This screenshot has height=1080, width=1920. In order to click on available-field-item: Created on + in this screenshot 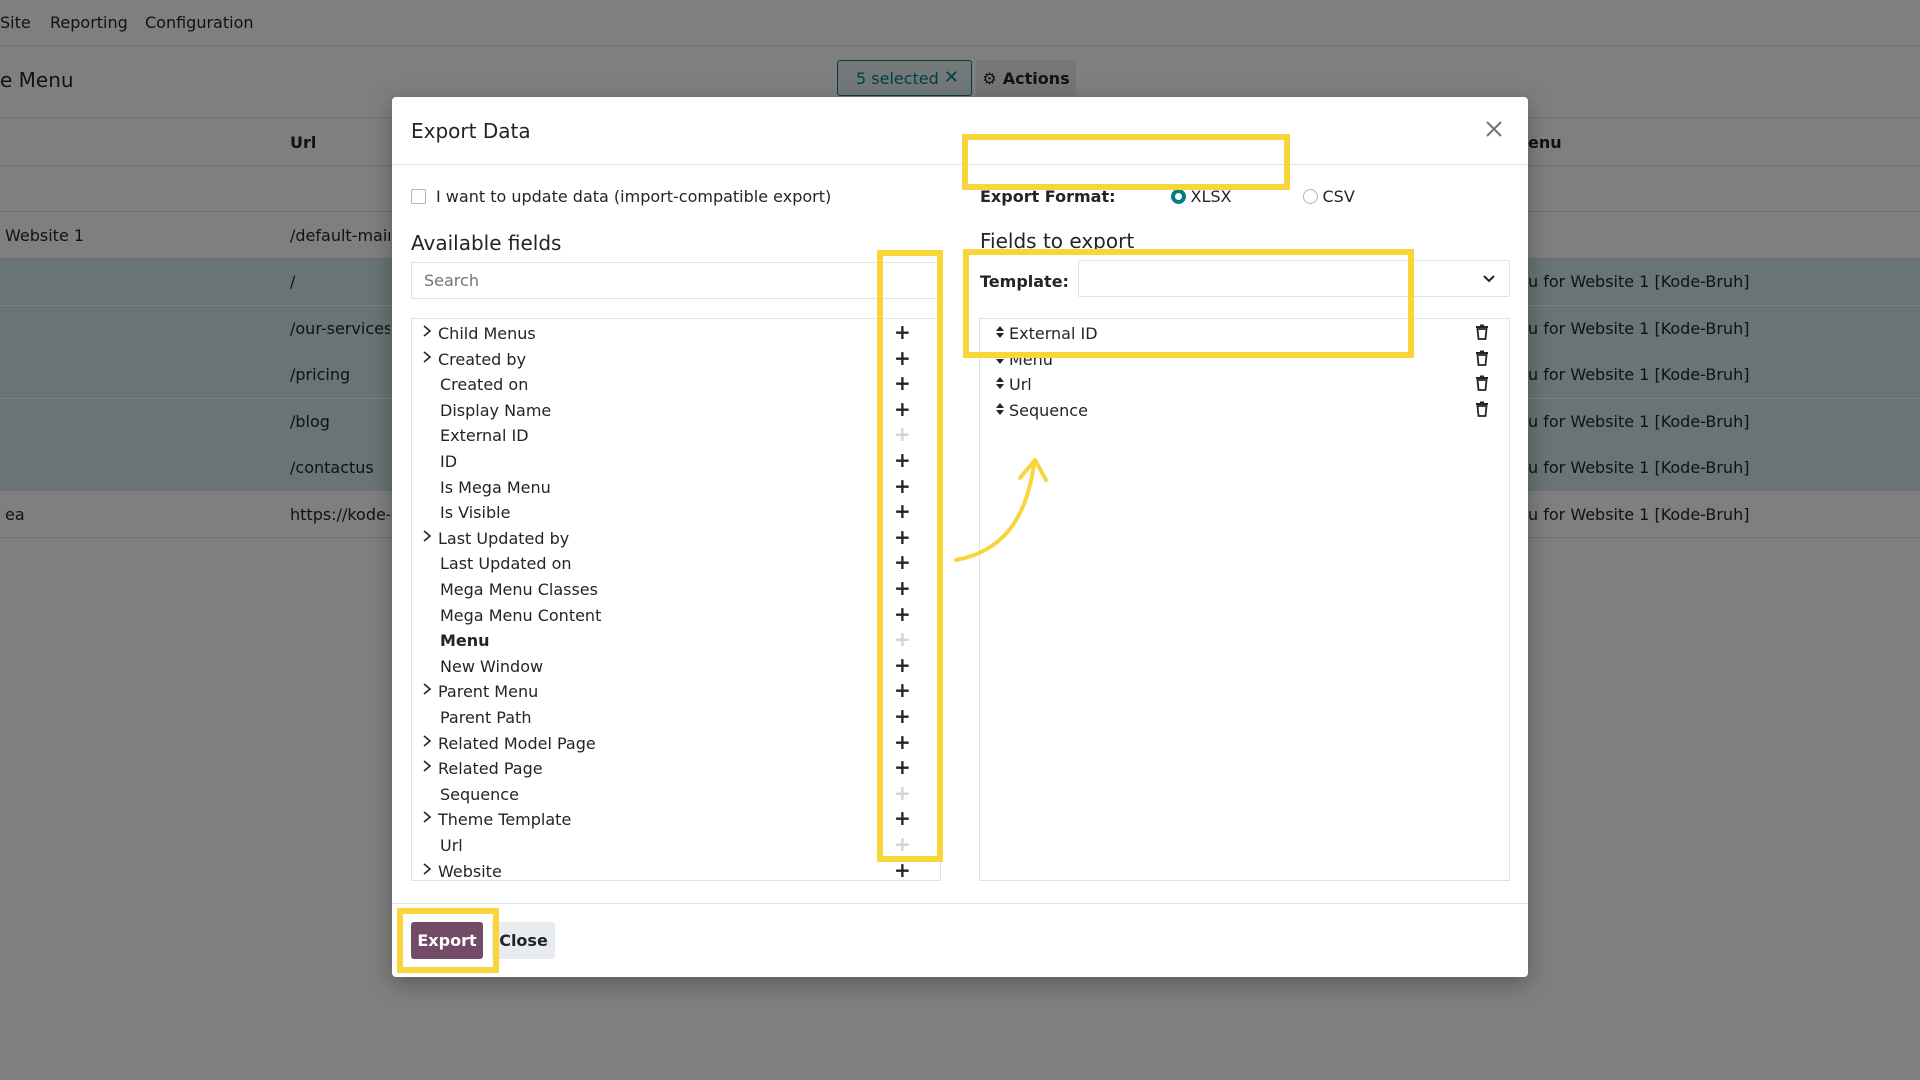, I will do `click(676, 385)`.